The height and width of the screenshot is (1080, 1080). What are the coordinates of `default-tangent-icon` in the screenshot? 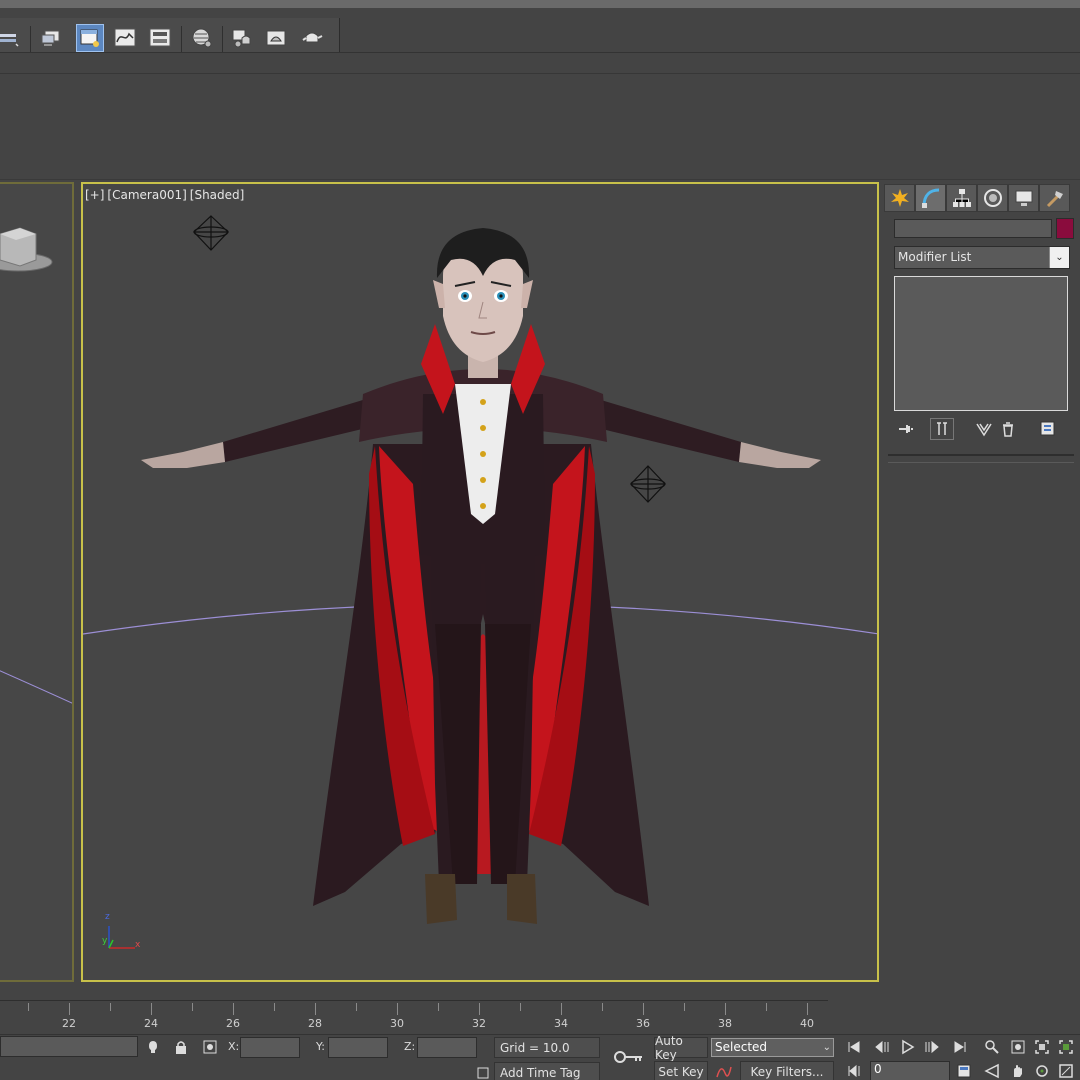 It's located at (724, 1070).